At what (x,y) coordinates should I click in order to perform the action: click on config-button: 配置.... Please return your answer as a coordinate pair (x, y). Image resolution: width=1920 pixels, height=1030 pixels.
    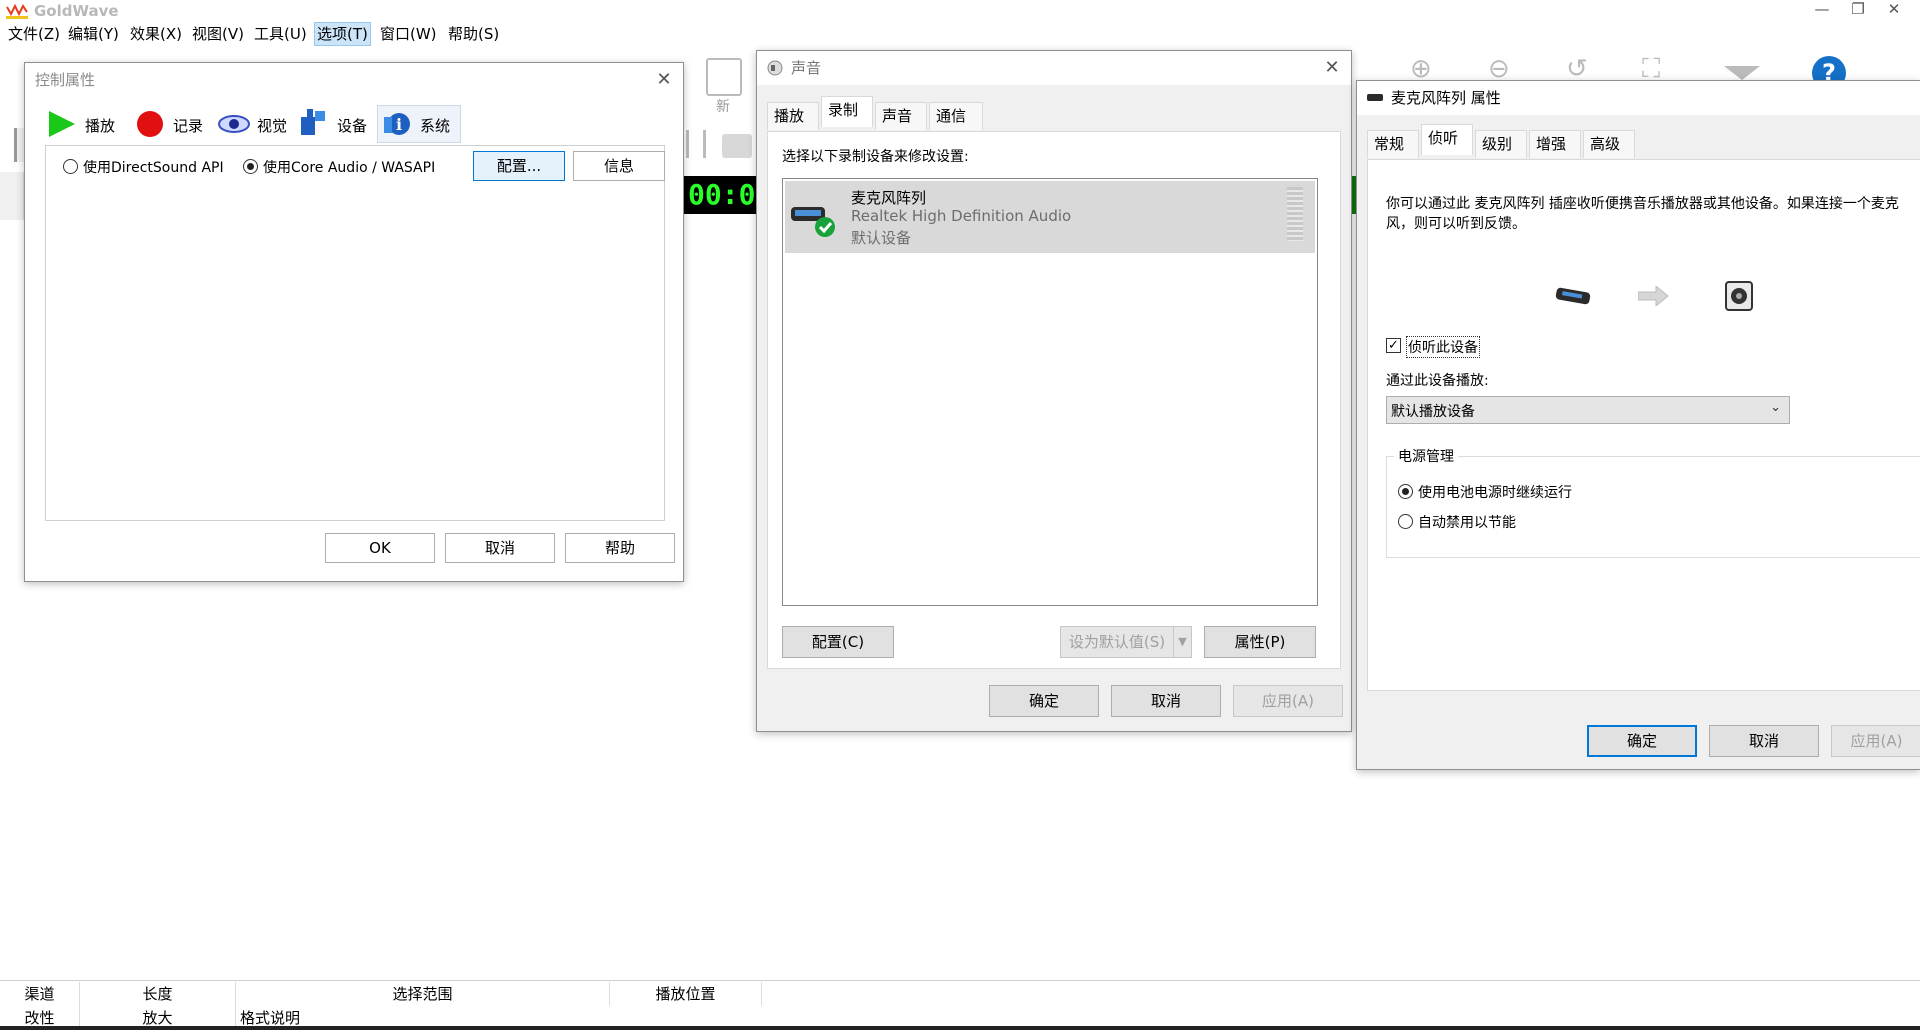
    Looking at the image, I should click on (519, 166).